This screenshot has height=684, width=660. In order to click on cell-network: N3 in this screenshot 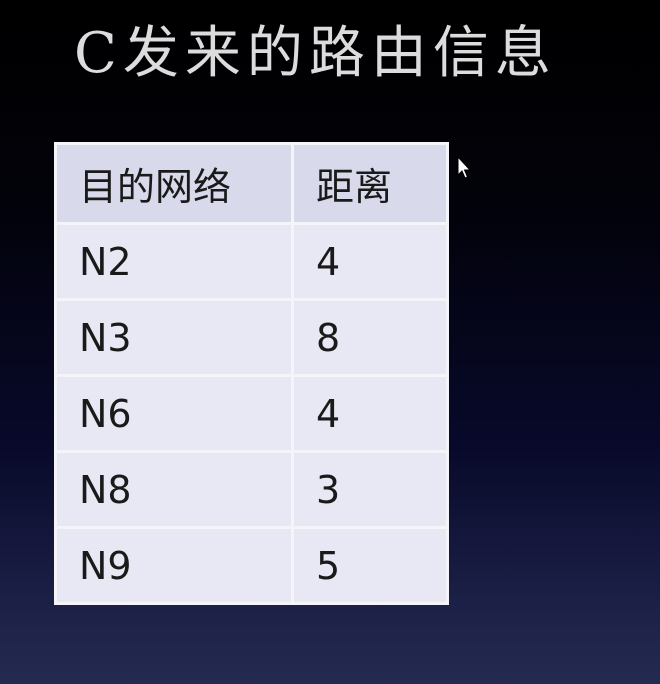, I will do `click(174, 337)`.